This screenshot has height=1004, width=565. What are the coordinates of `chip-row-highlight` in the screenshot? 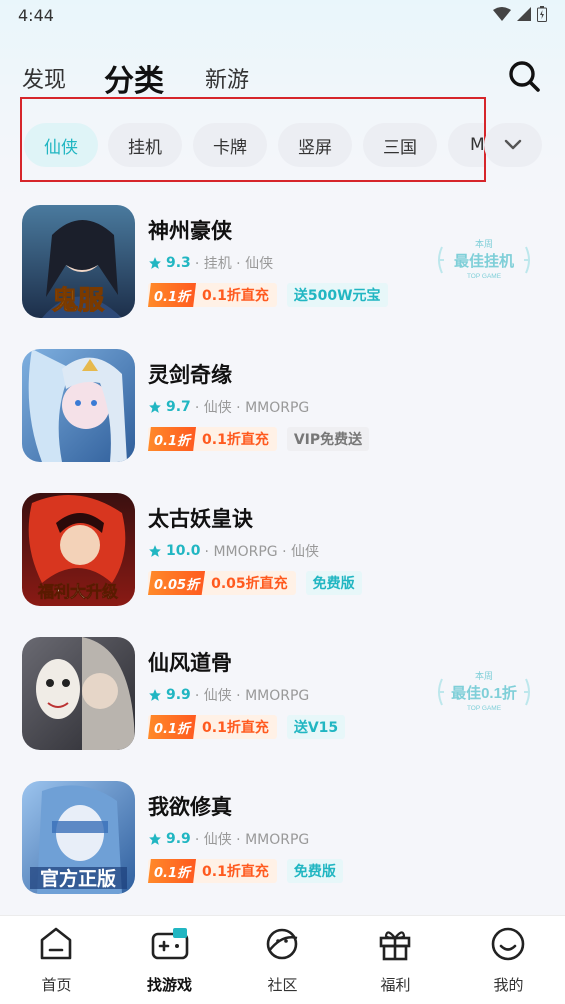 It's located at (253, 139).